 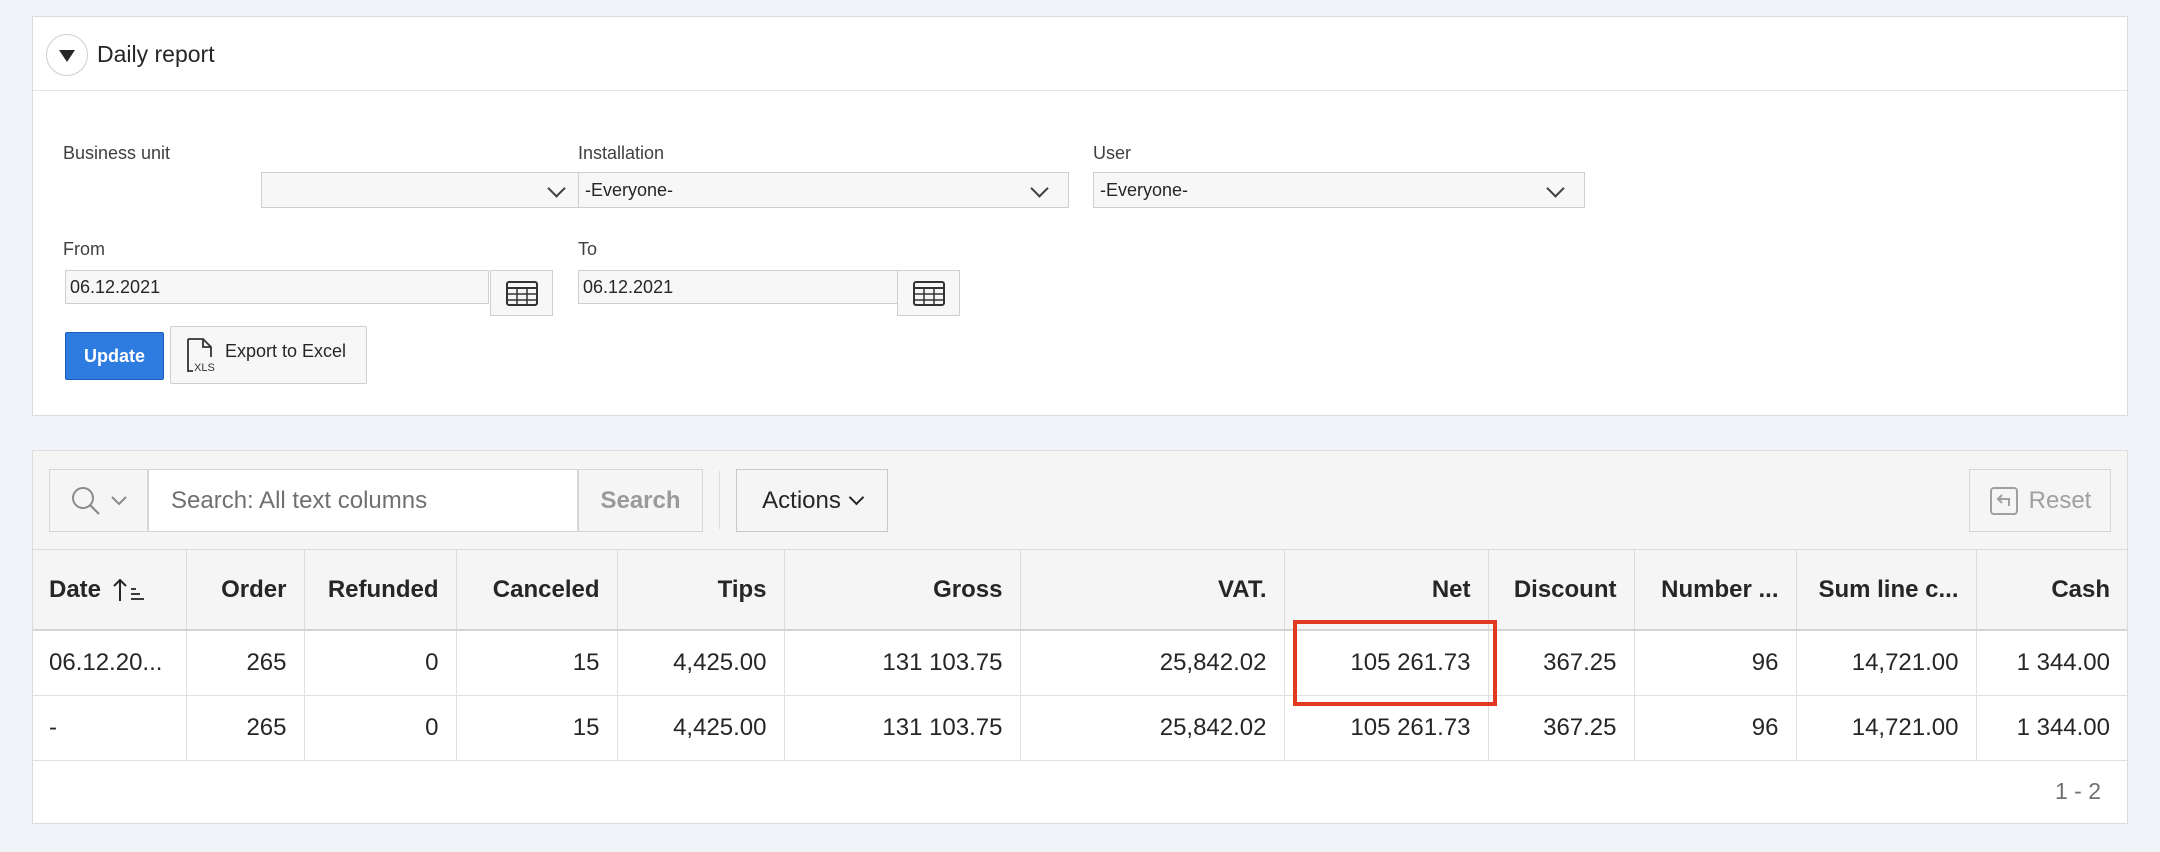 I want to click on sort-ascending-icon, so click(x=128, y=590).